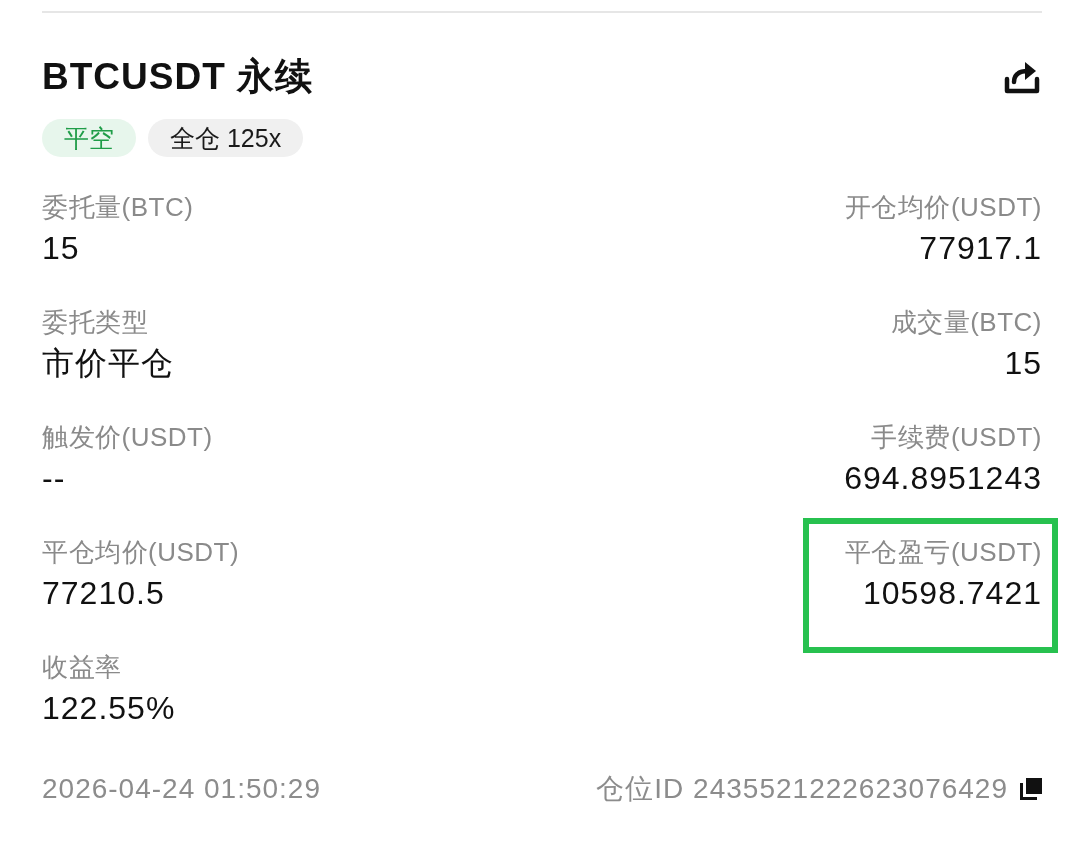 This screenshot has width=1084, height=842. I want to click on field-label: 触发价(USDT), so click(127, 437).